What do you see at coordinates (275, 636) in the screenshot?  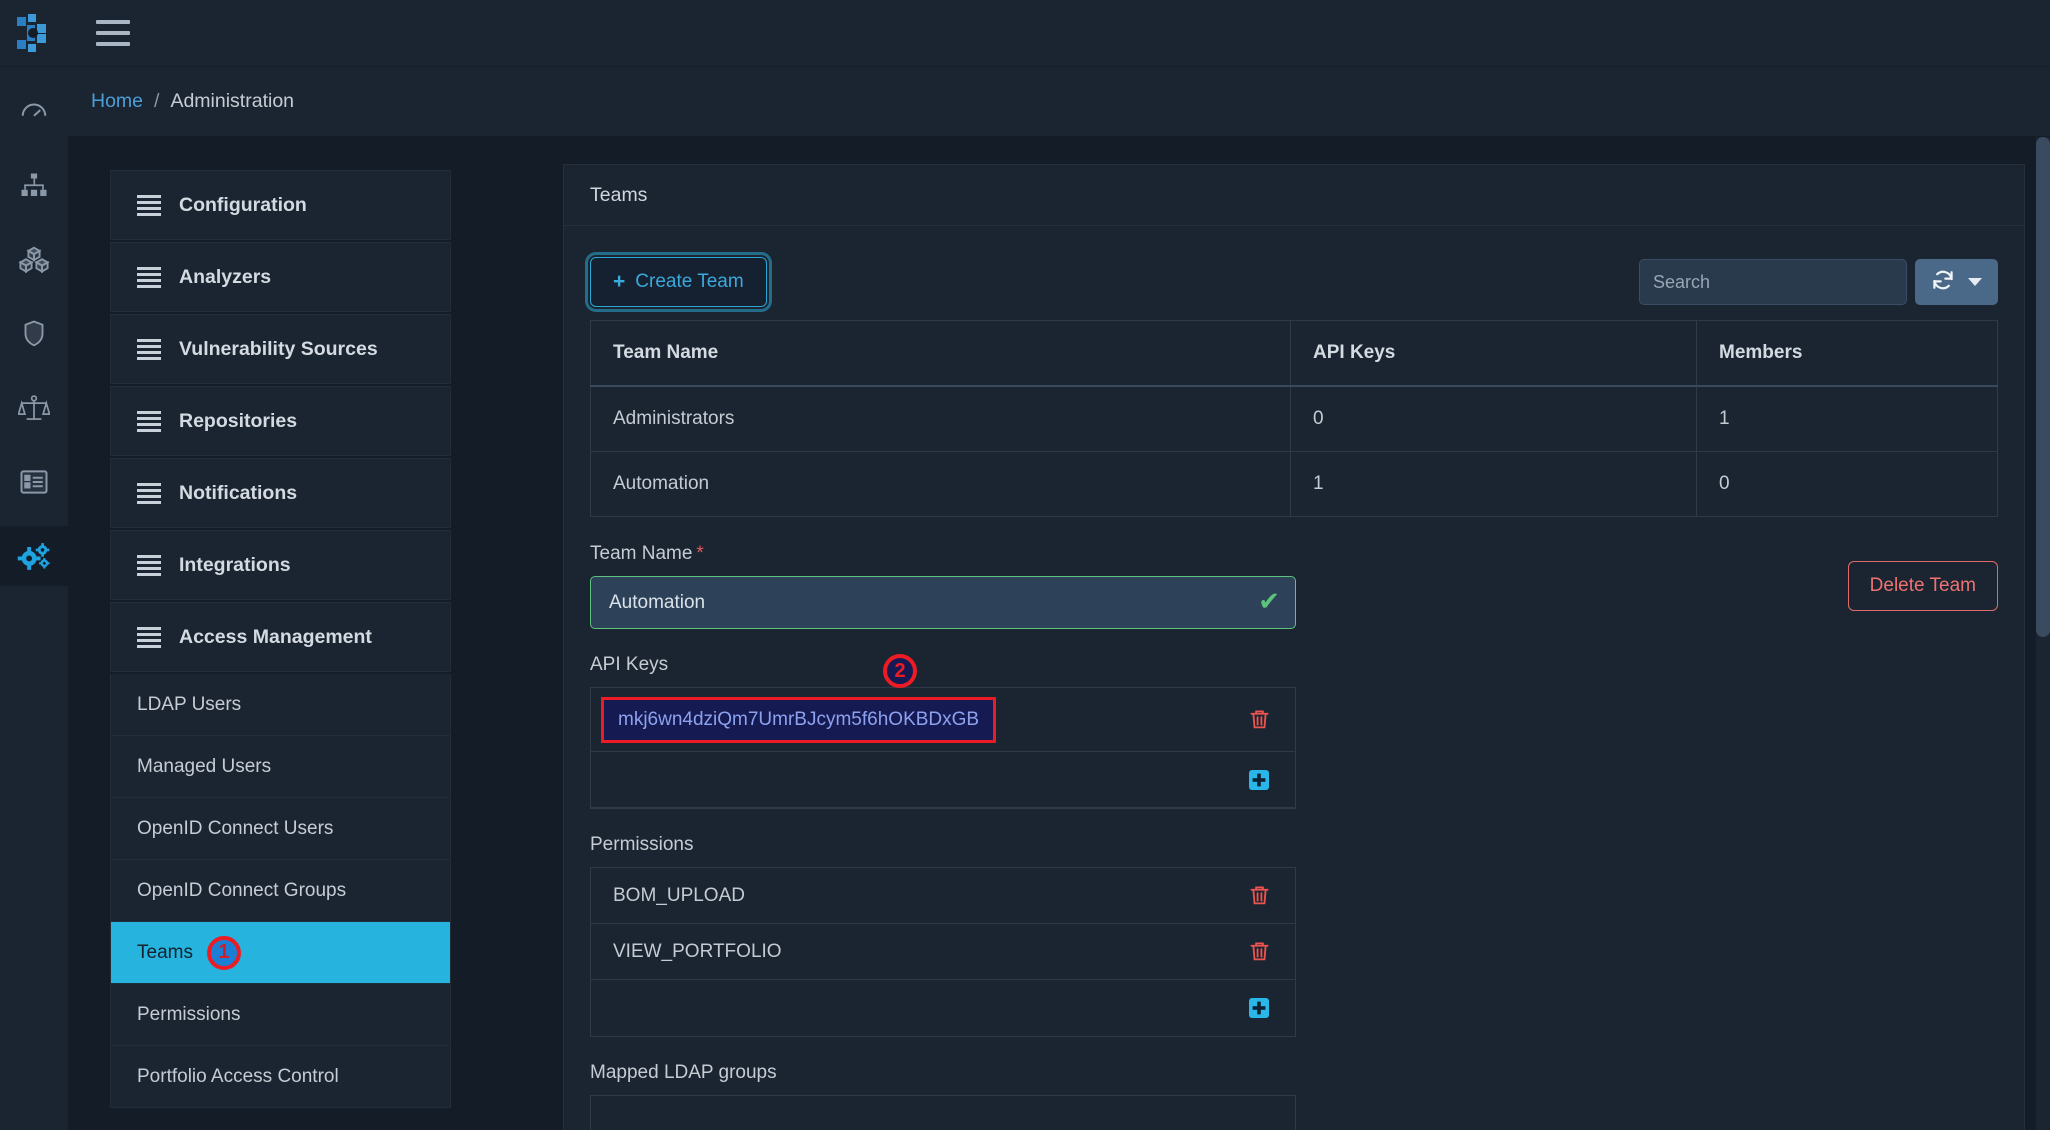 I see `menu-group-label: Access Management` at bounding box center [275, 636].